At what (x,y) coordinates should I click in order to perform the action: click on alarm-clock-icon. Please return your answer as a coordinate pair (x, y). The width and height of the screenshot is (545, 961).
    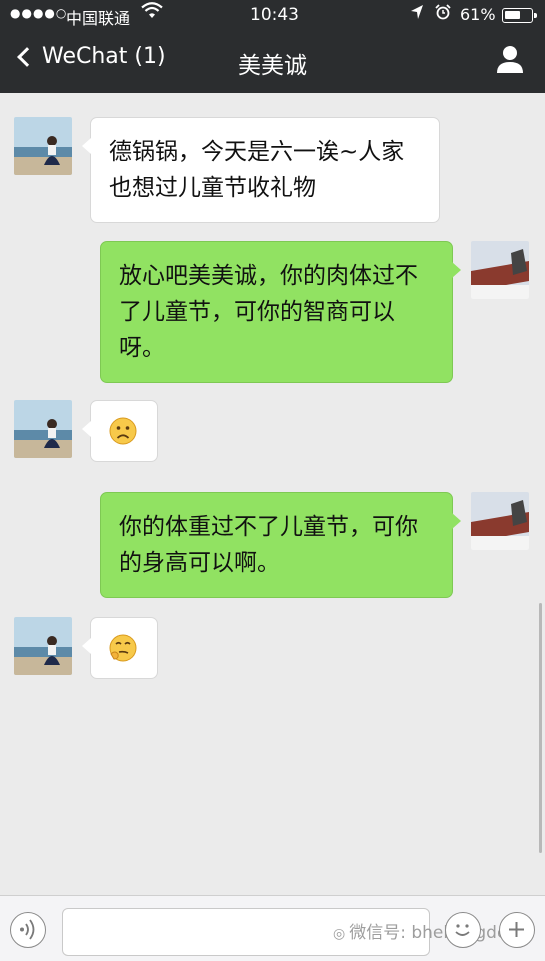
    Looking at the image, I should click on (443, 14).